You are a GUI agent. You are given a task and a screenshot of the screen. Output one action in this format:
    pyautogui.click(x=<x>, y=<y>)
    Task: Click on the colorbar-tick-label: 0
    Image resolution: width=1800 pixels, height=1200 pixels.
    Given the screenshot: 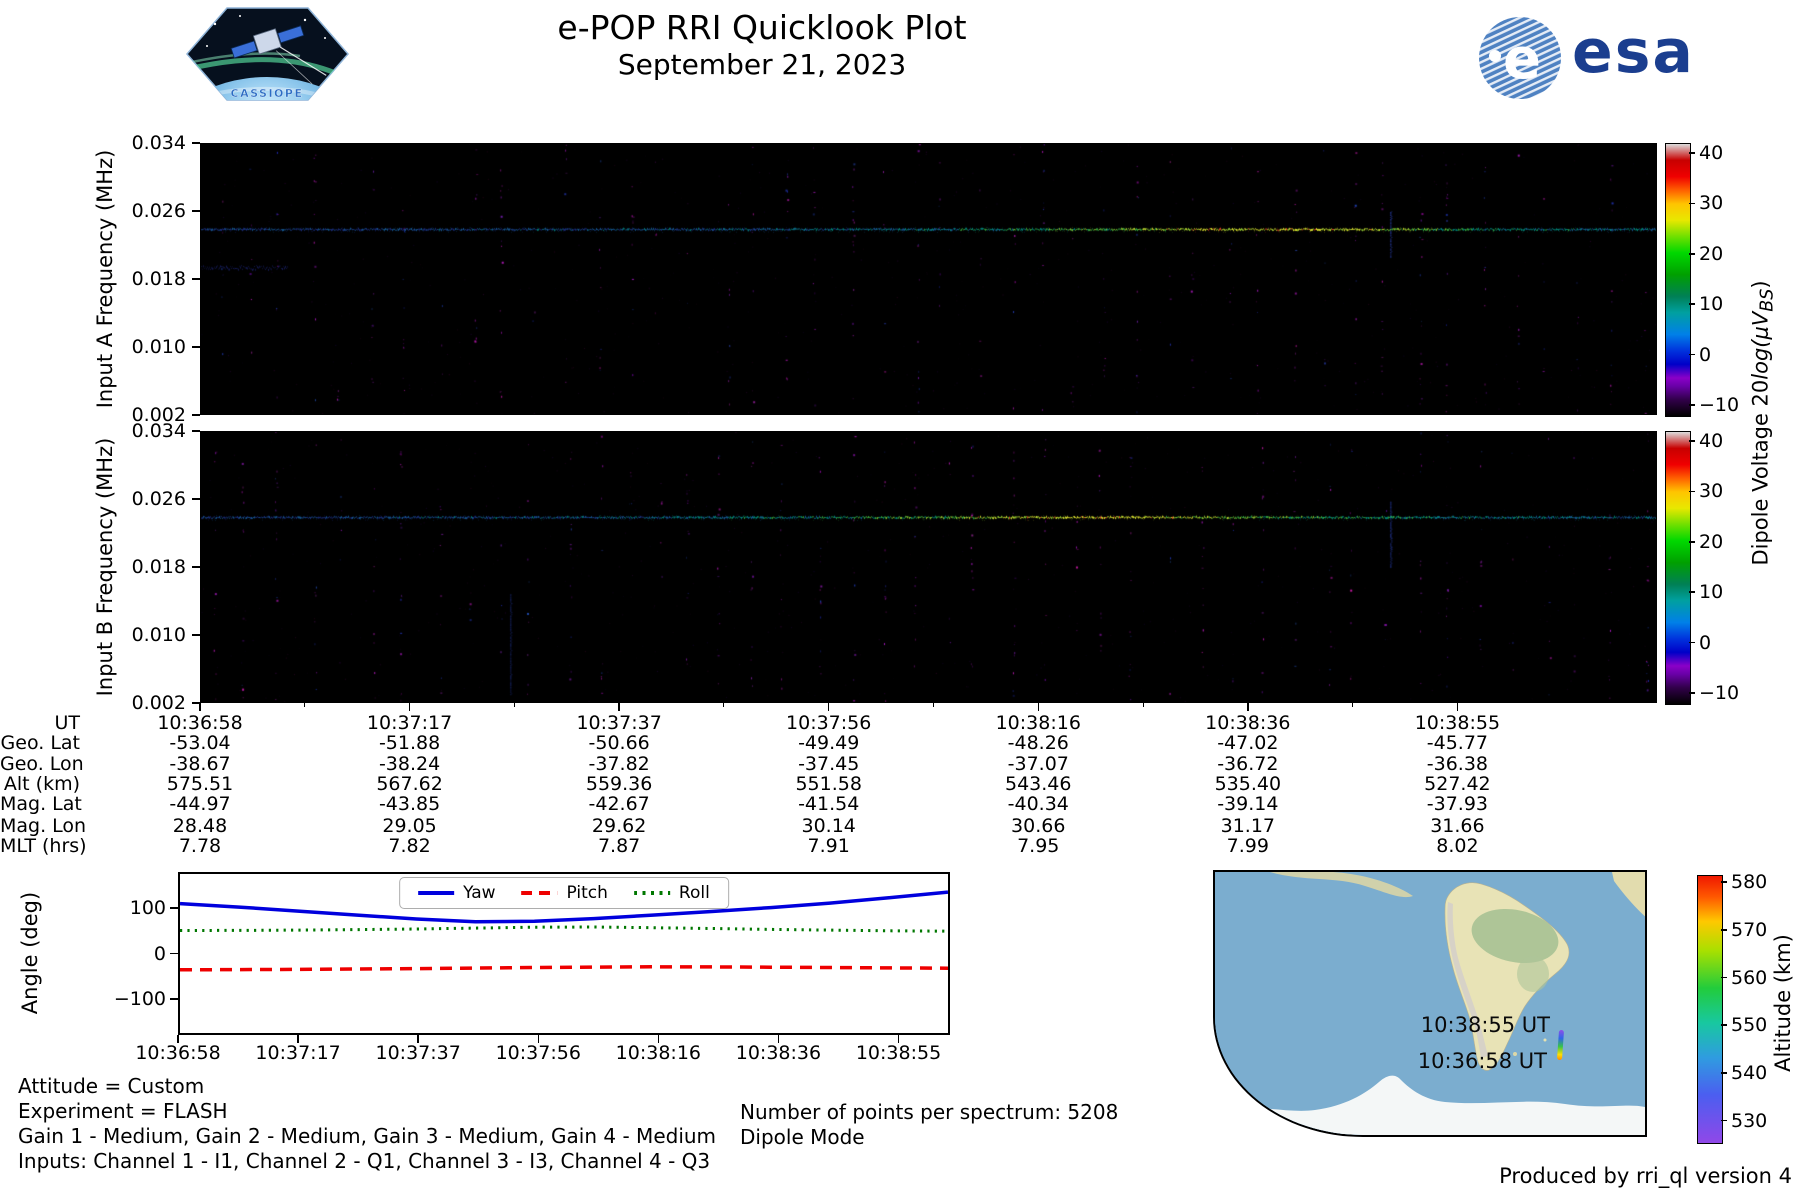 What is the action you would take?
    pyautogui.click(x=1705, y=354)
    